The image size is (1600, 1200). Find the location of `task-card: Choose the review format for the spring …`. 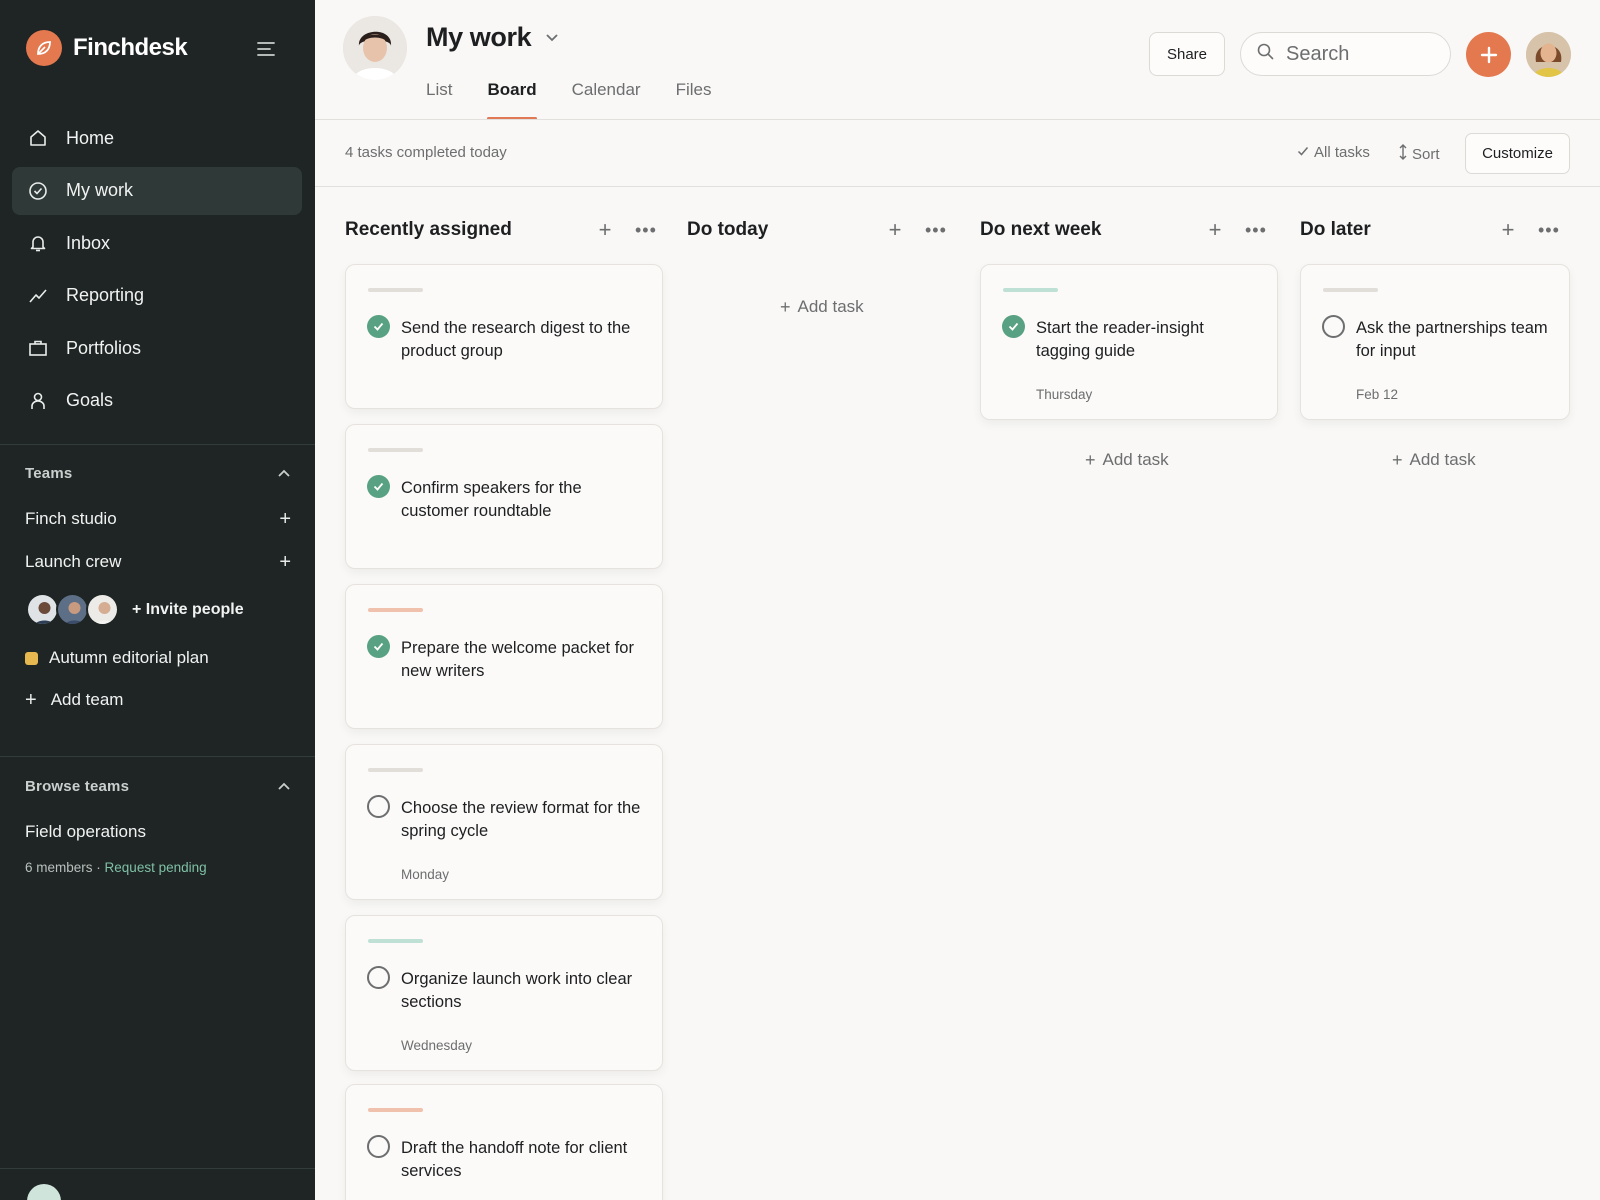

task-card: Choose the review format for the spring … is located at coordinates (504, 822).